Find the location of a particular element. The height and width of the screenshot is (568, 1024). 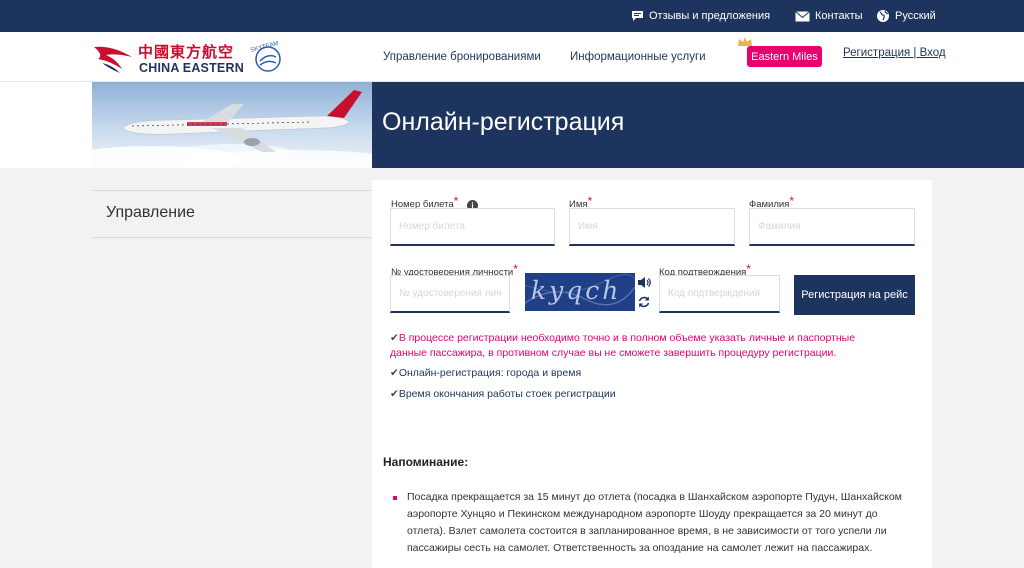

china-eastern-logo: 中國東方航空 CHINA EASTERN SKYTEAM is located at coordinates (192, 58).